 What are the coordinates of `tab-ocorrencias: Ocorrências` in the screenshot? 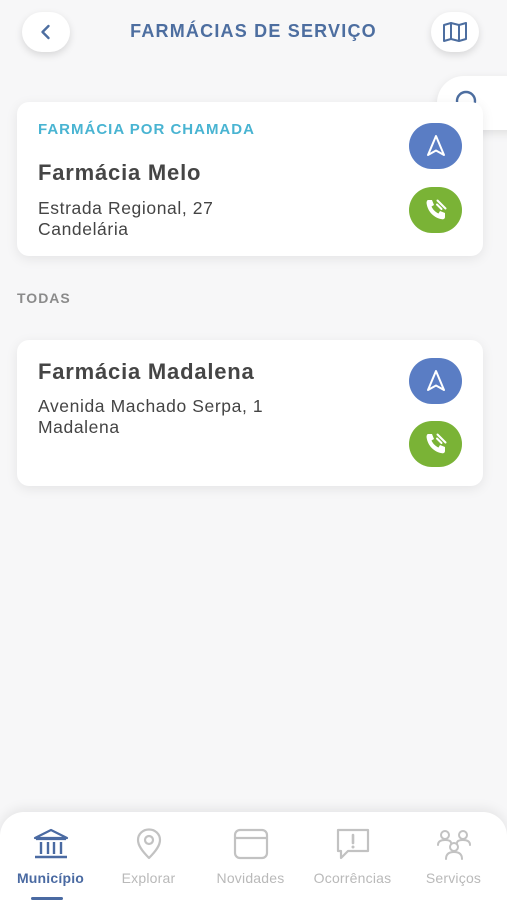 It's located at (352, 856).